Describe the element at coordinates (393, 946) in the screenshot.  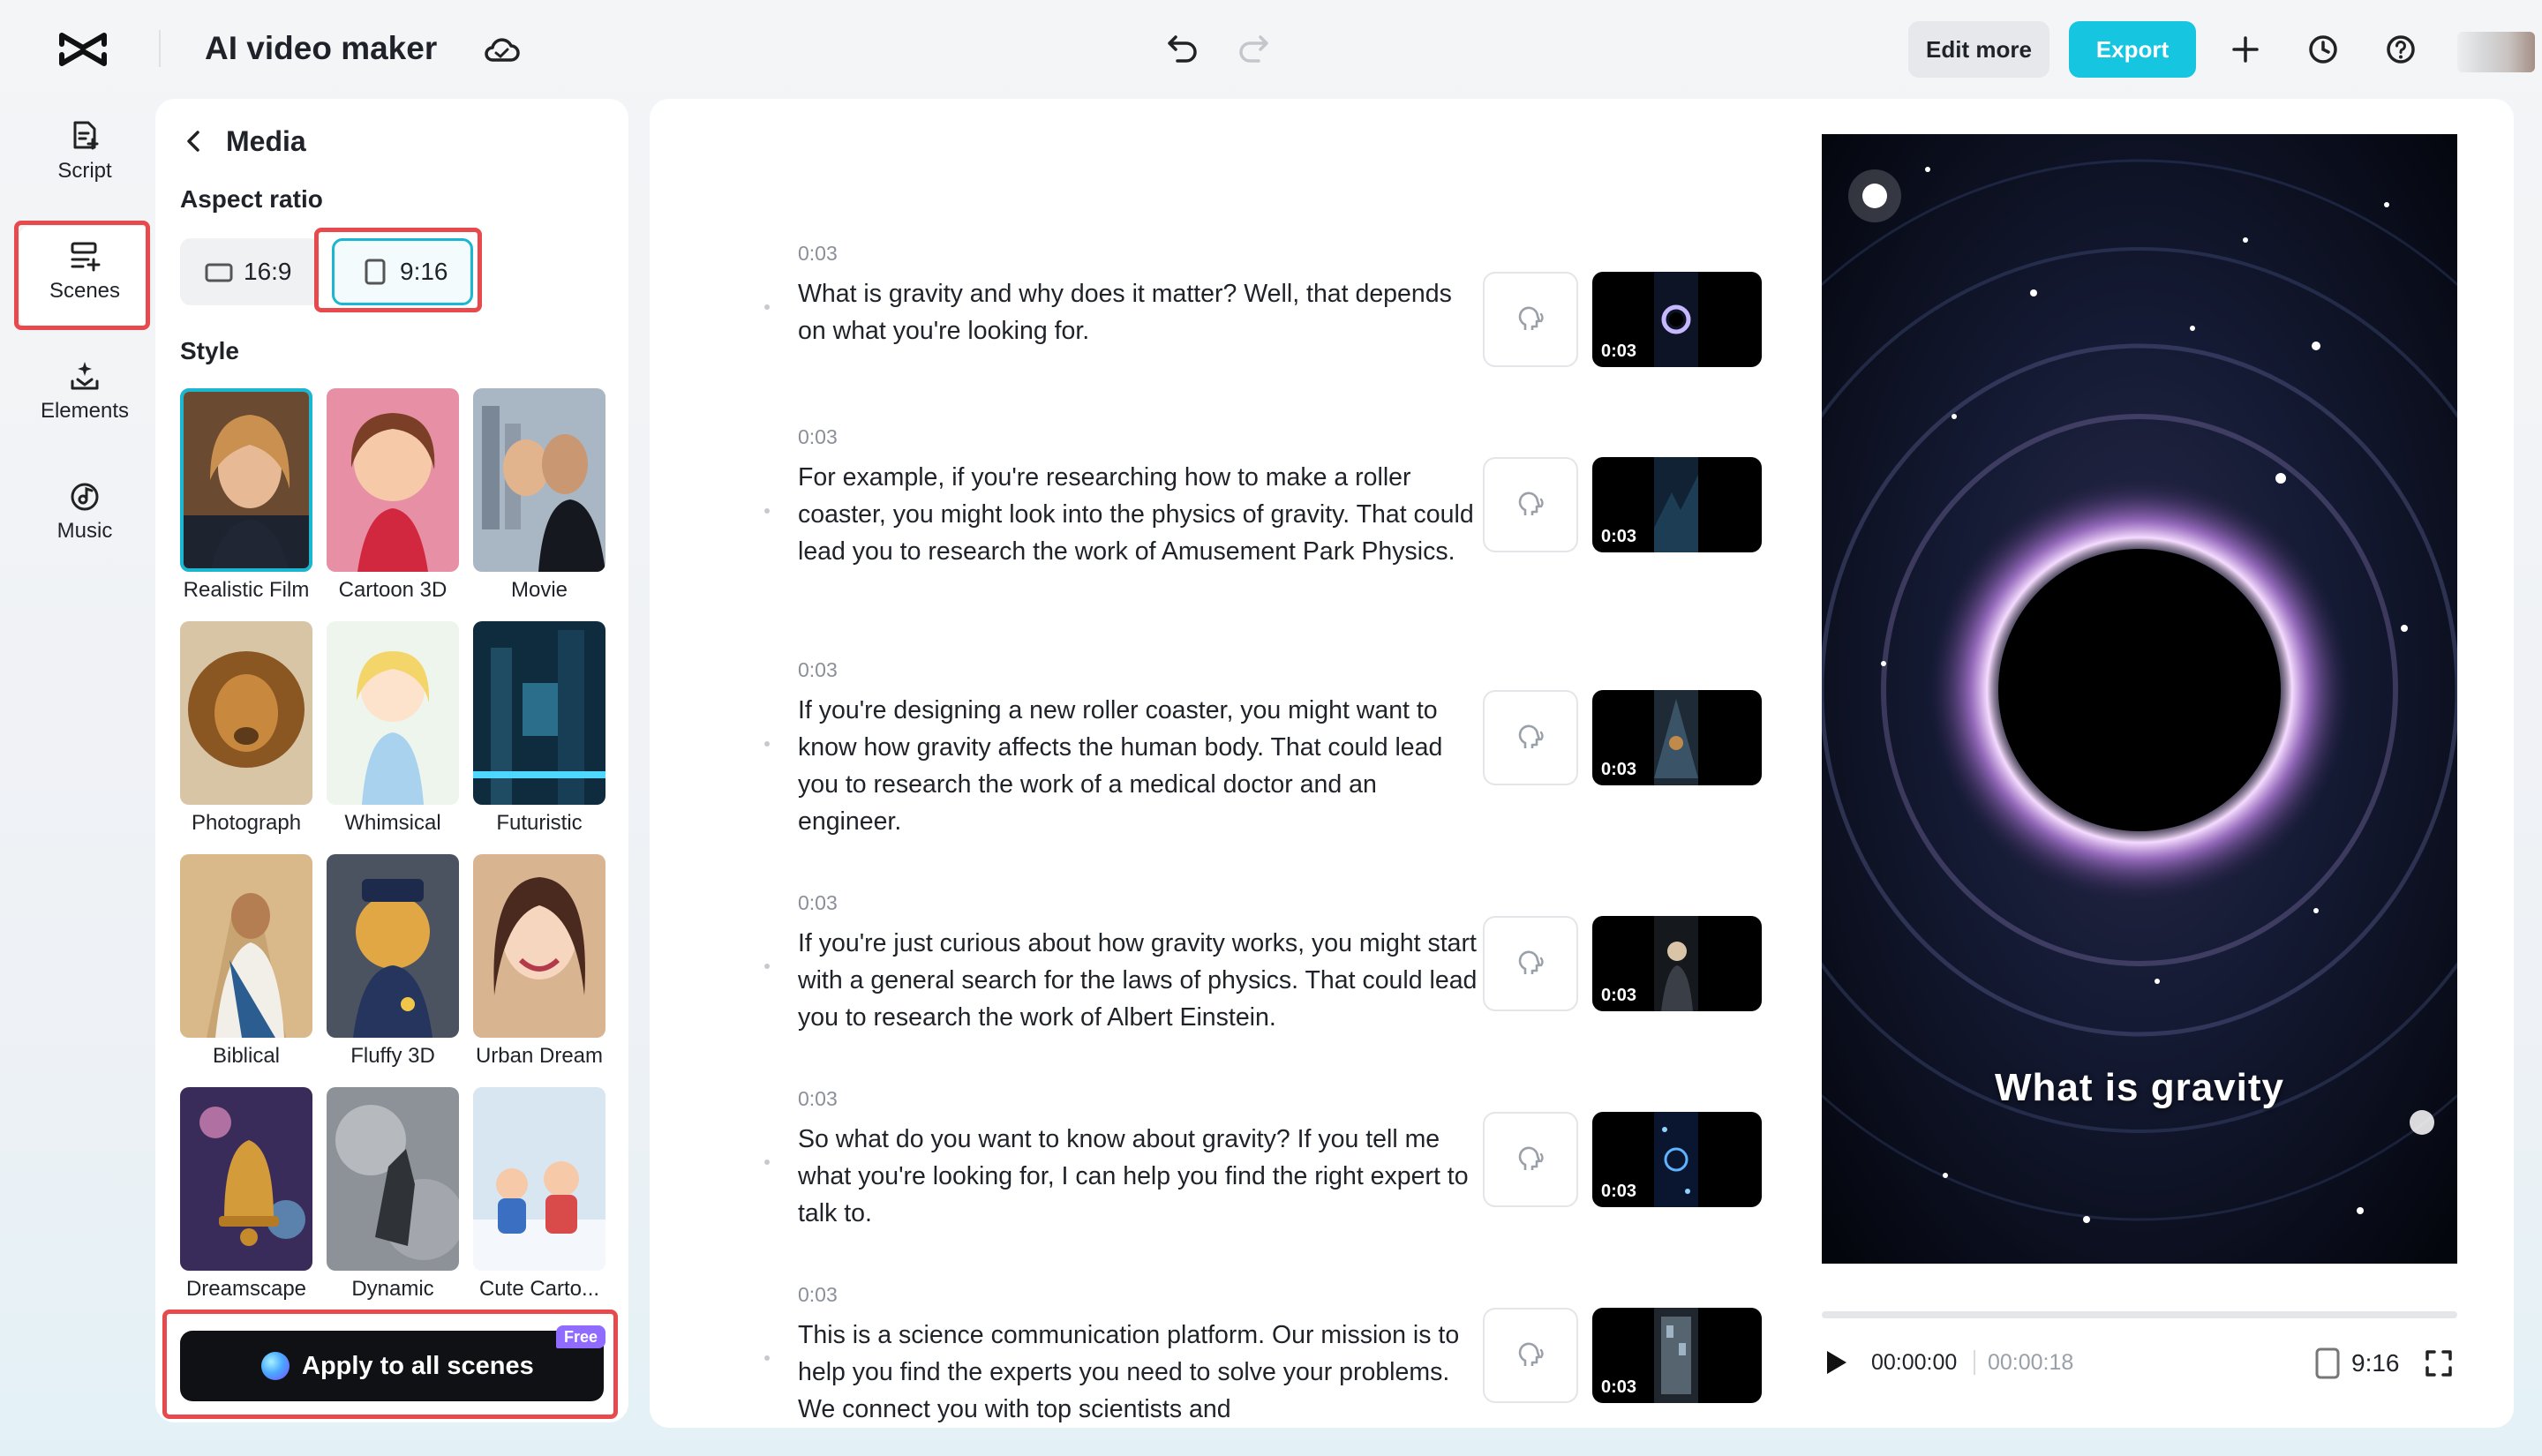
I see `fluffy-3d-thumbnail` at that location.